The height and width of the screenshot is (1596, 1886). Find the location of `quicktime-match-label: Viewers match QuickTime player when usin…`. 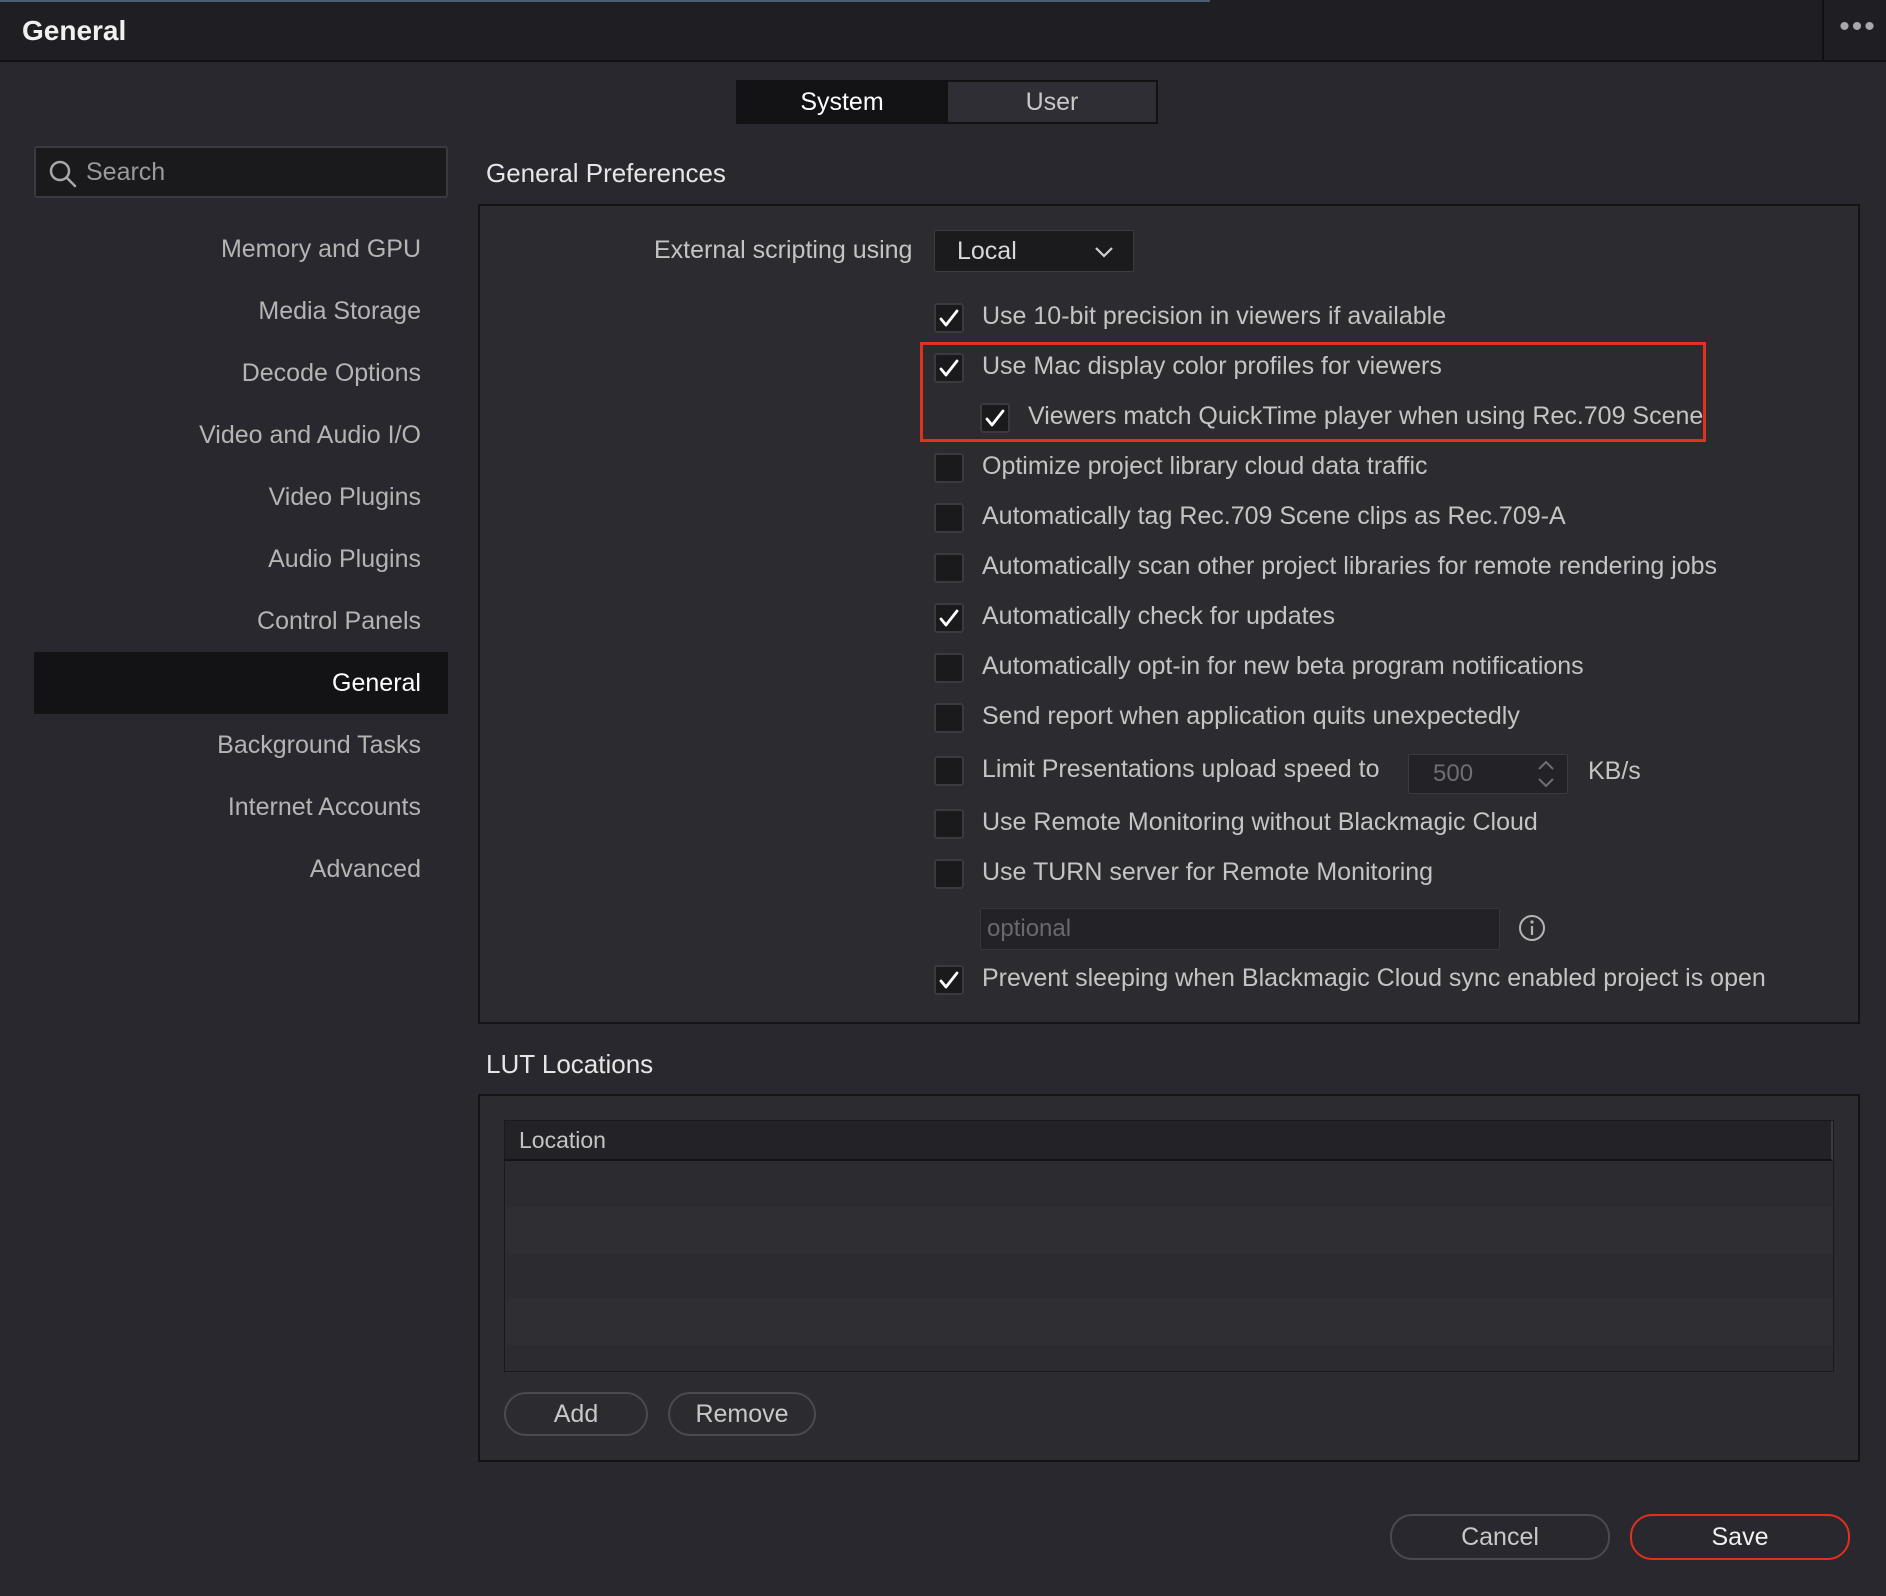

quicktime-match-label: Viewers match QuickTime player when usin… is located at coordinates (1366, 416).